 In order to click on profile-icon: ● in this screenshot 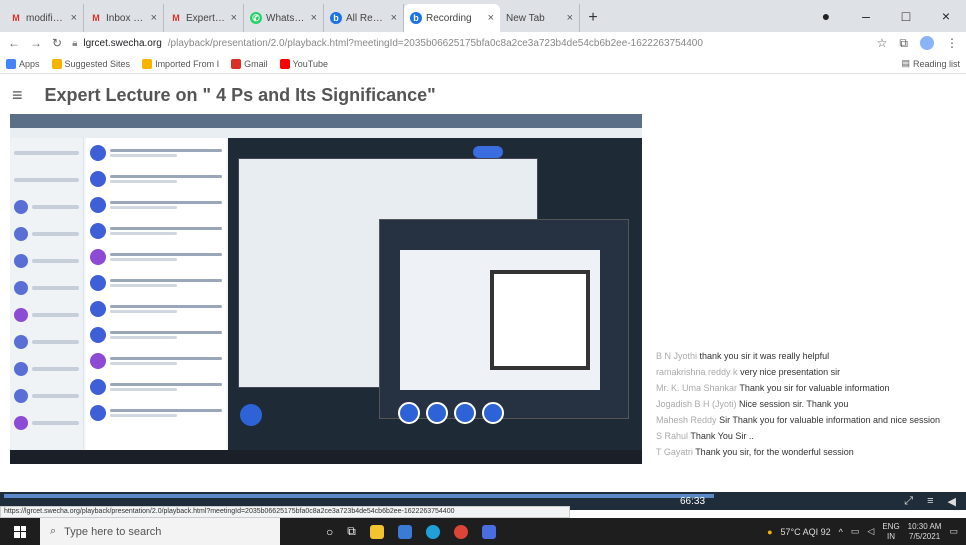, I will do `click(826, 16)`.